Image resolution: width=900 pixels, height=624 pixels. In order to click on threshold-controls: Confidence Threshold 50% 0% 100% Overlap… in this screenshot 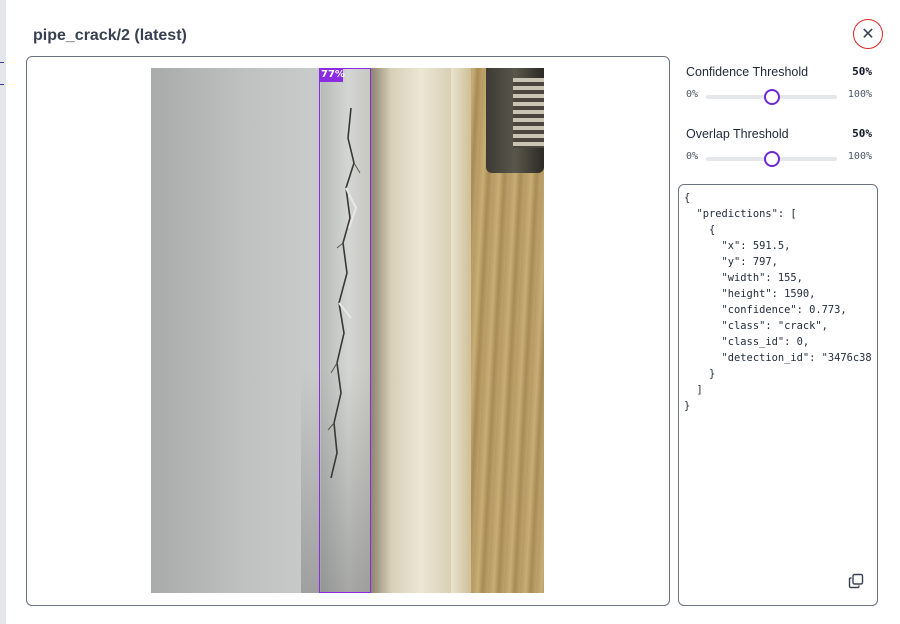, I will do `click(778, 118)`.